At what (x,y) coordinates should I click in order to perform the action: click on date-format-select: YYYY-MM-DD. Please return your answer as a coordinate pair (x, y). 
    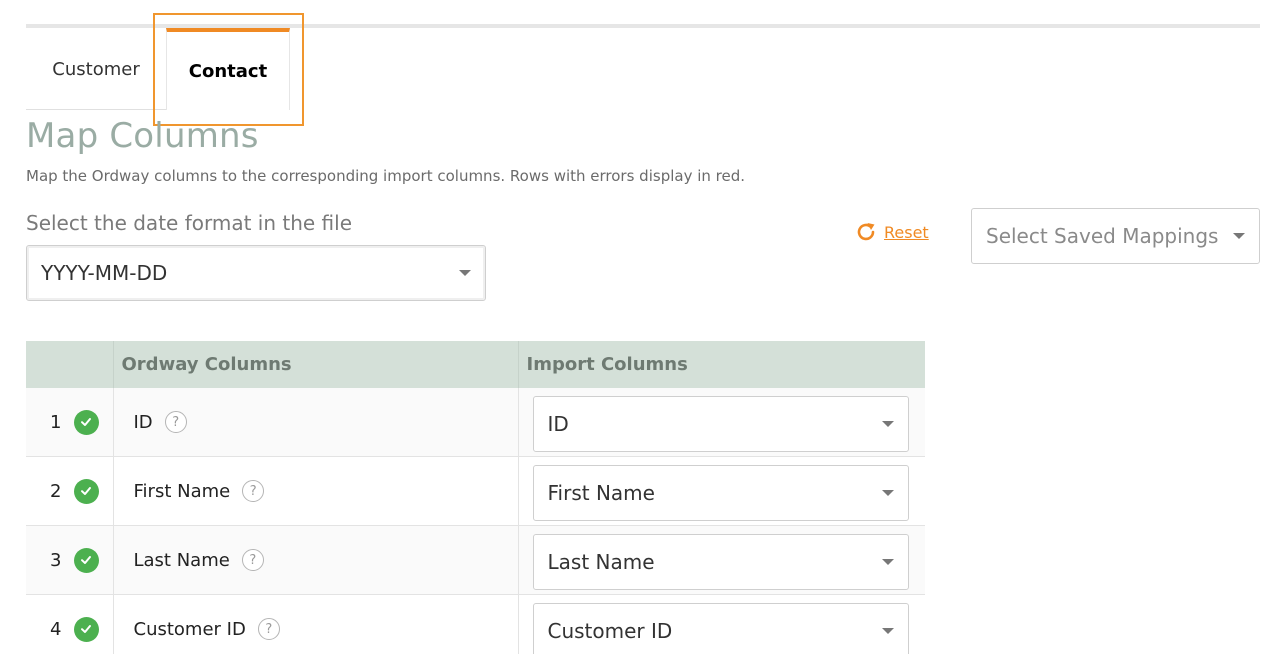
    Looking at the image, I should click on (256, 273).